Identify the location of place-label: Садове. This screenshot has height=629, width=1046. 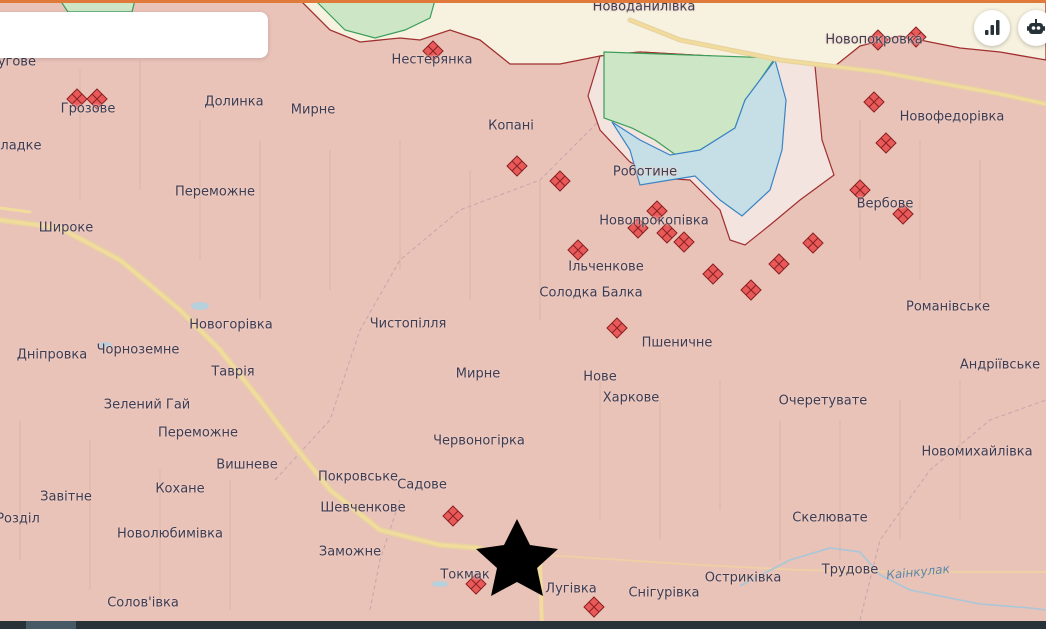
(422, 485).